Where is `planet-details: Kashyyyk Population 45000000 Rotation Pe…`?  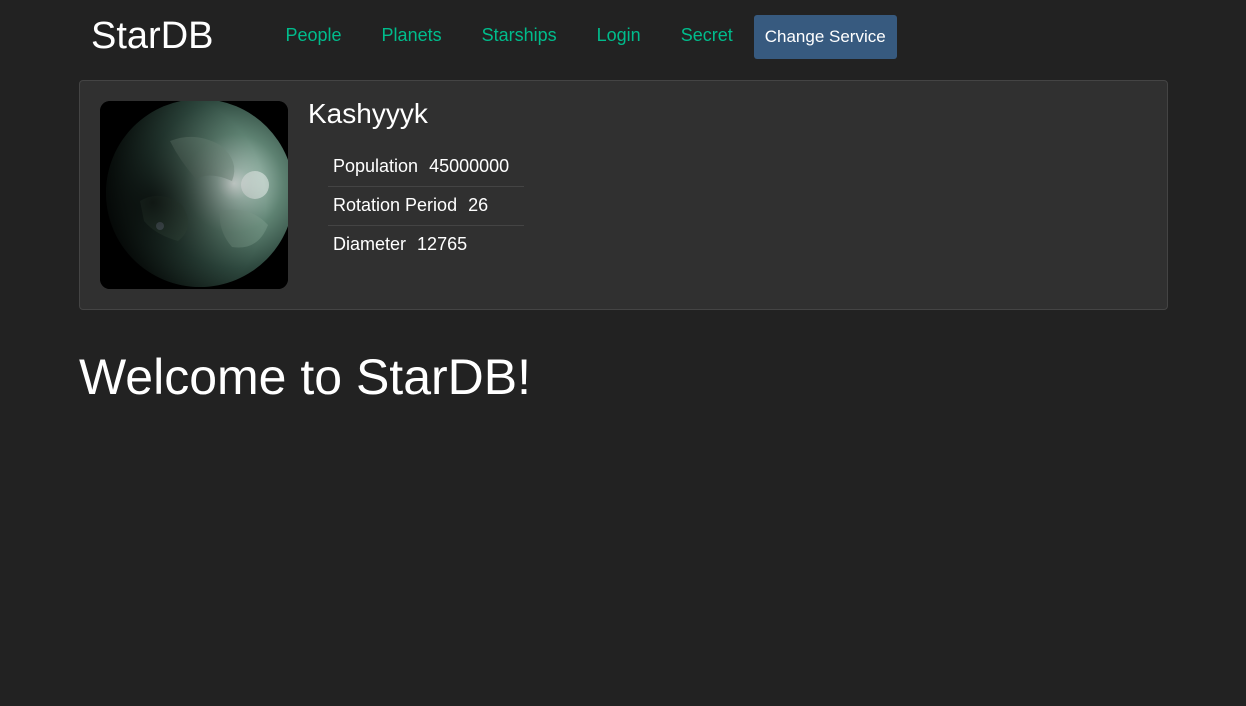
planet-details: Kashyyyk Population 45000000 Rotation Pe… is located at coordinates (416, 181).